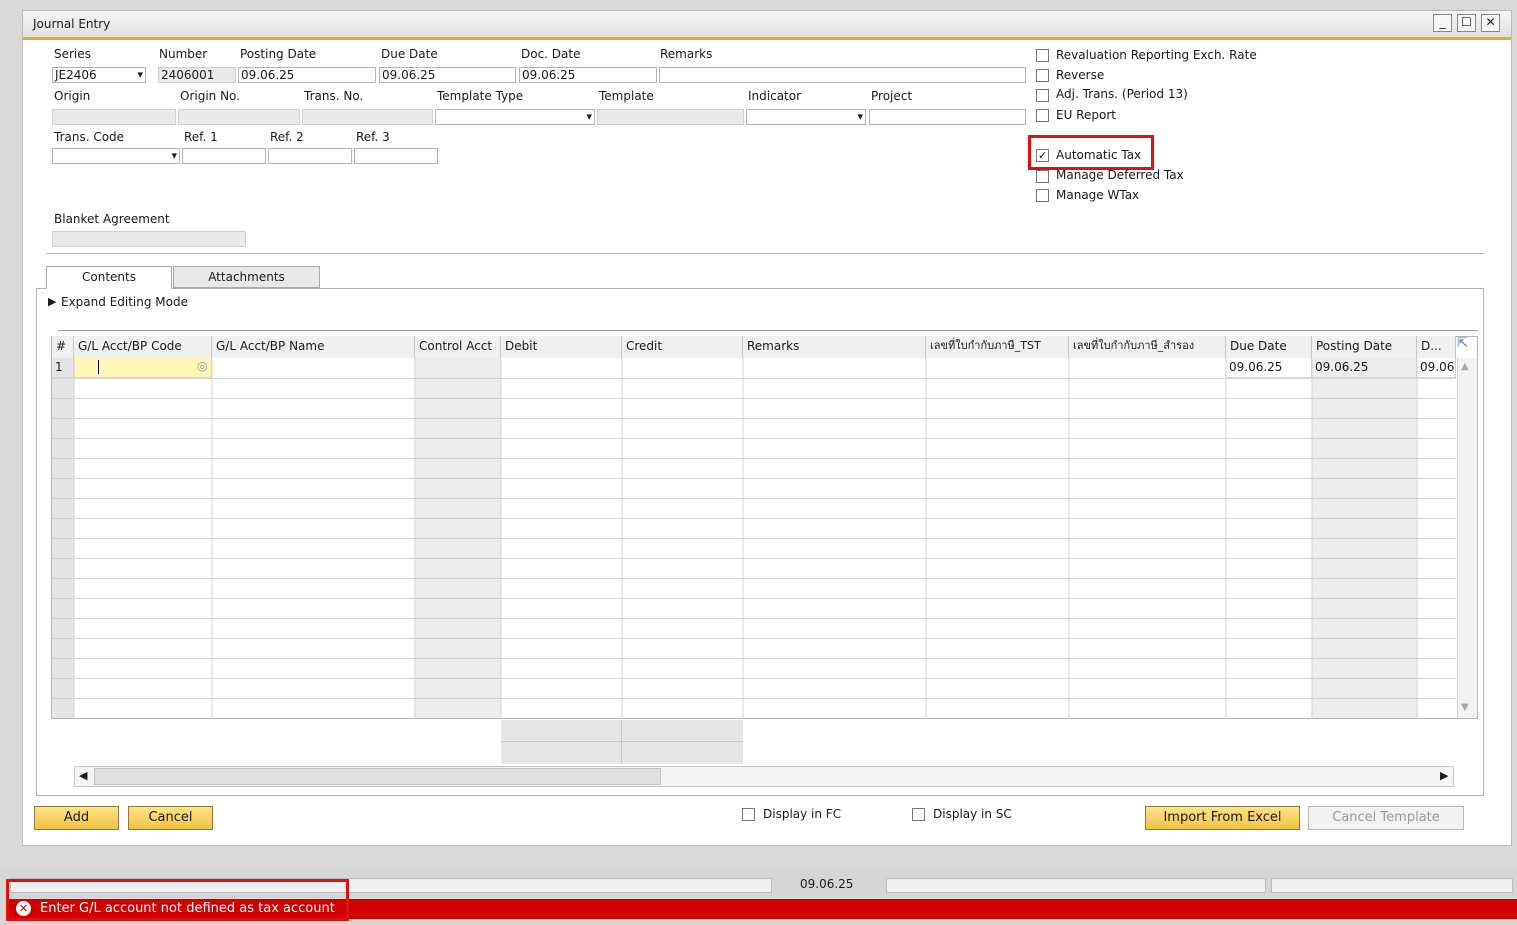 This screenshot has height=925, width=1517. What do you see at coordinates (72, 96) in the screenshot?
I see `origin-label: Origin` at bounding box center [72, 96].